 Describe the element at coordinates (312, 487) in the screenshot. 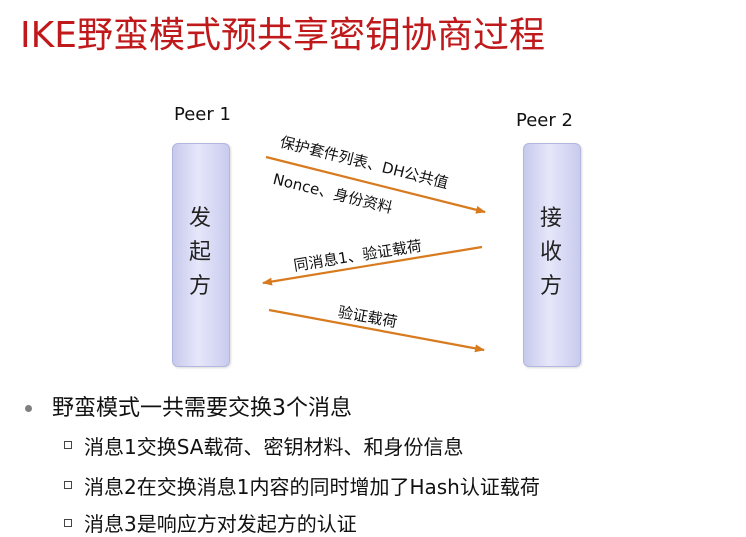

I see `sub-bullet-2: 消息2在交换消息1内容的同时增加了Hash认证载荷` at that location.